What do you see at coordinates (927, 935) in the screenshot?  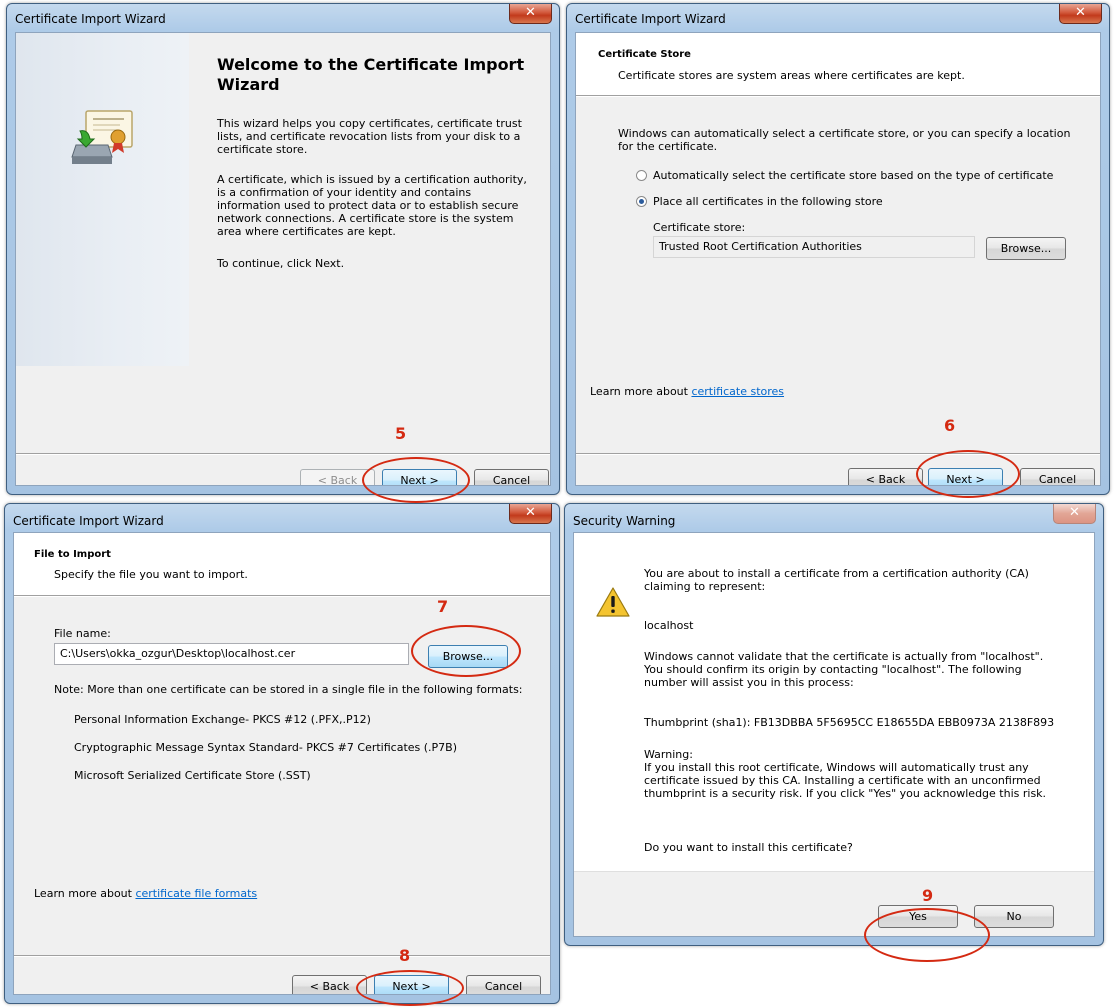 I see `step-ring-yes` at bounding box center [927, 935].